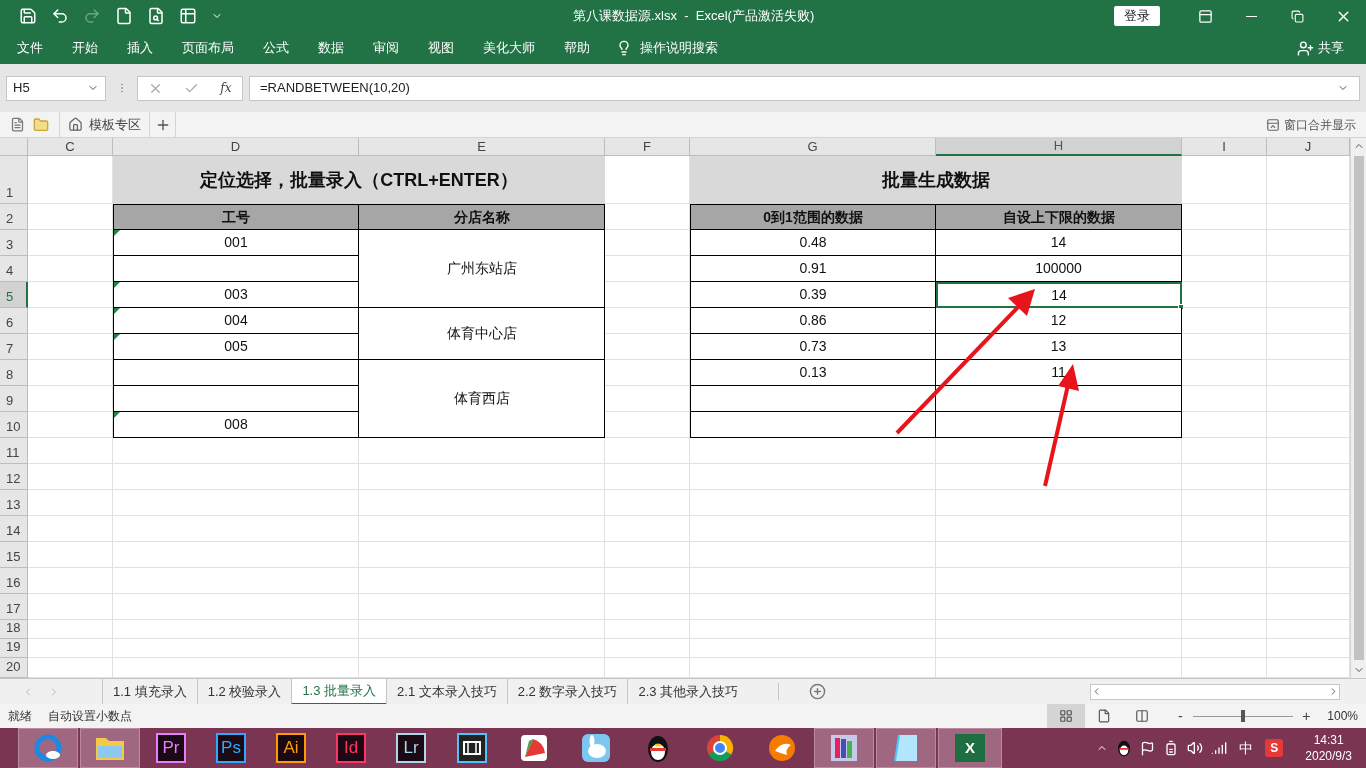 The height and width of the screenshot is (768, 1366). I want to click on menu-tab: 帮助, so click(577, 48).